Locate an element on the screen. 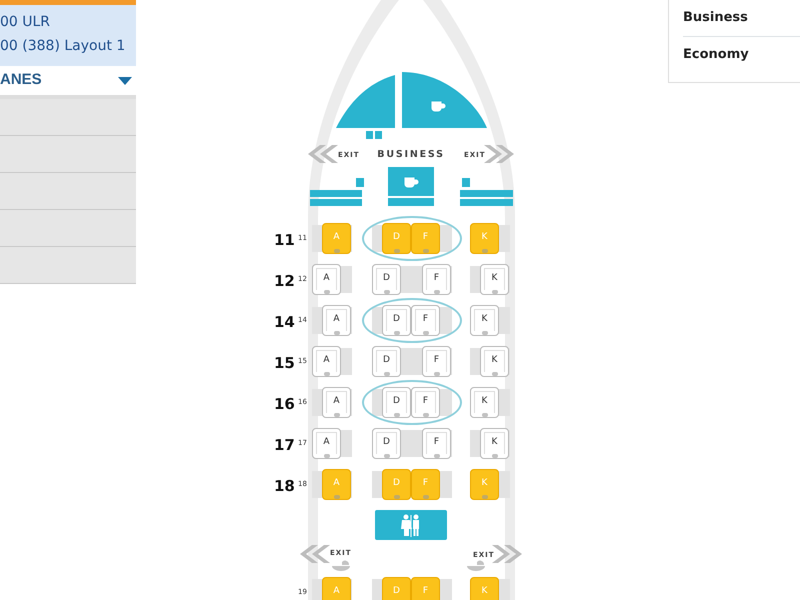 Image resolution: width=800 pixels, height=600 pixels. lavatory-icon is located at coordinates (411, 525).